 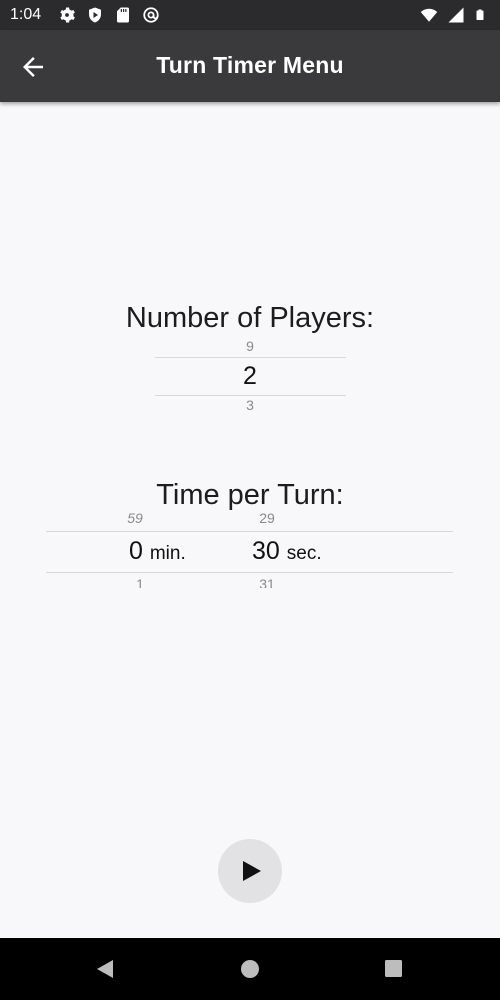 I want to click on signal-icon, so click(x=456, y=15).